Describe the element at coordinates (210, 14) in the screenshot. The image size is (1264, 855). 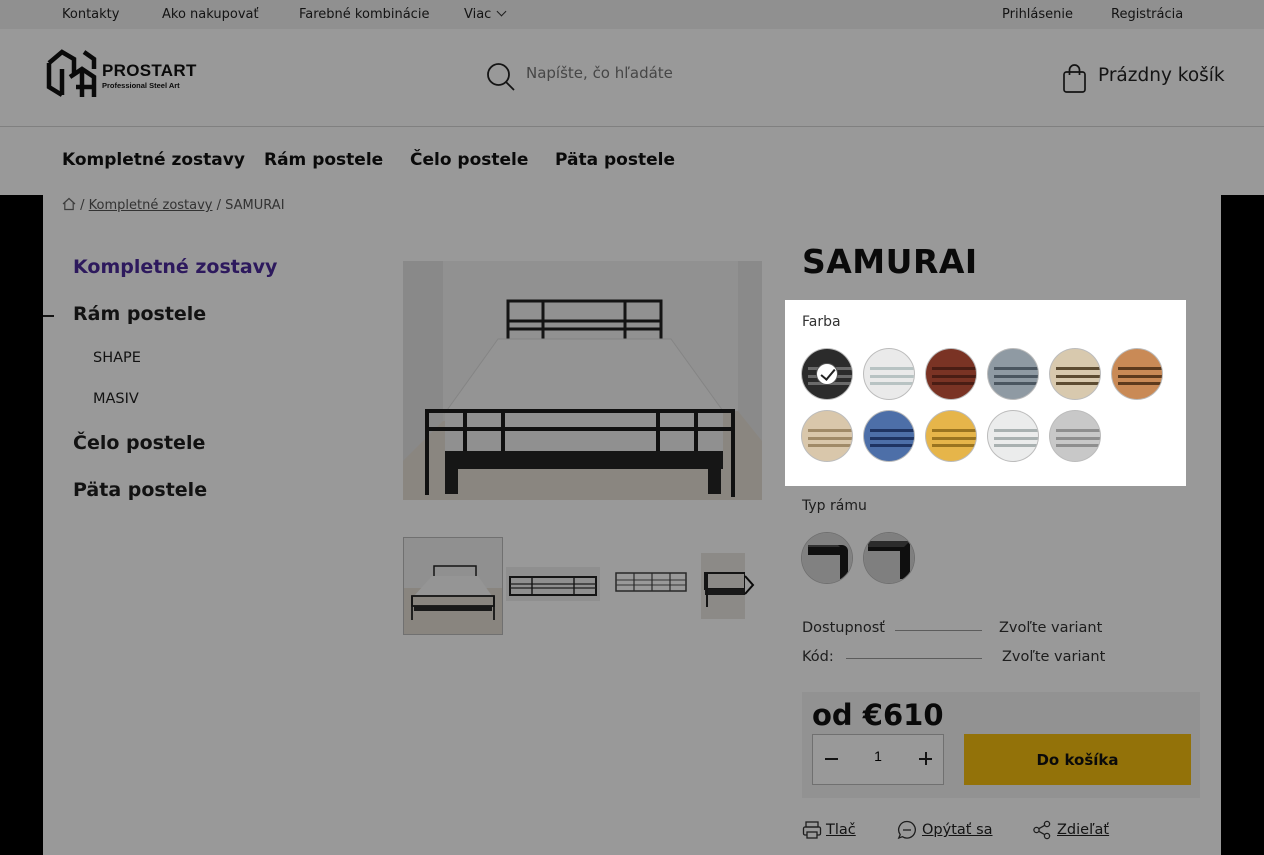
I see `topbar-link-how-to-buy: Ako nakupovať` at that location.